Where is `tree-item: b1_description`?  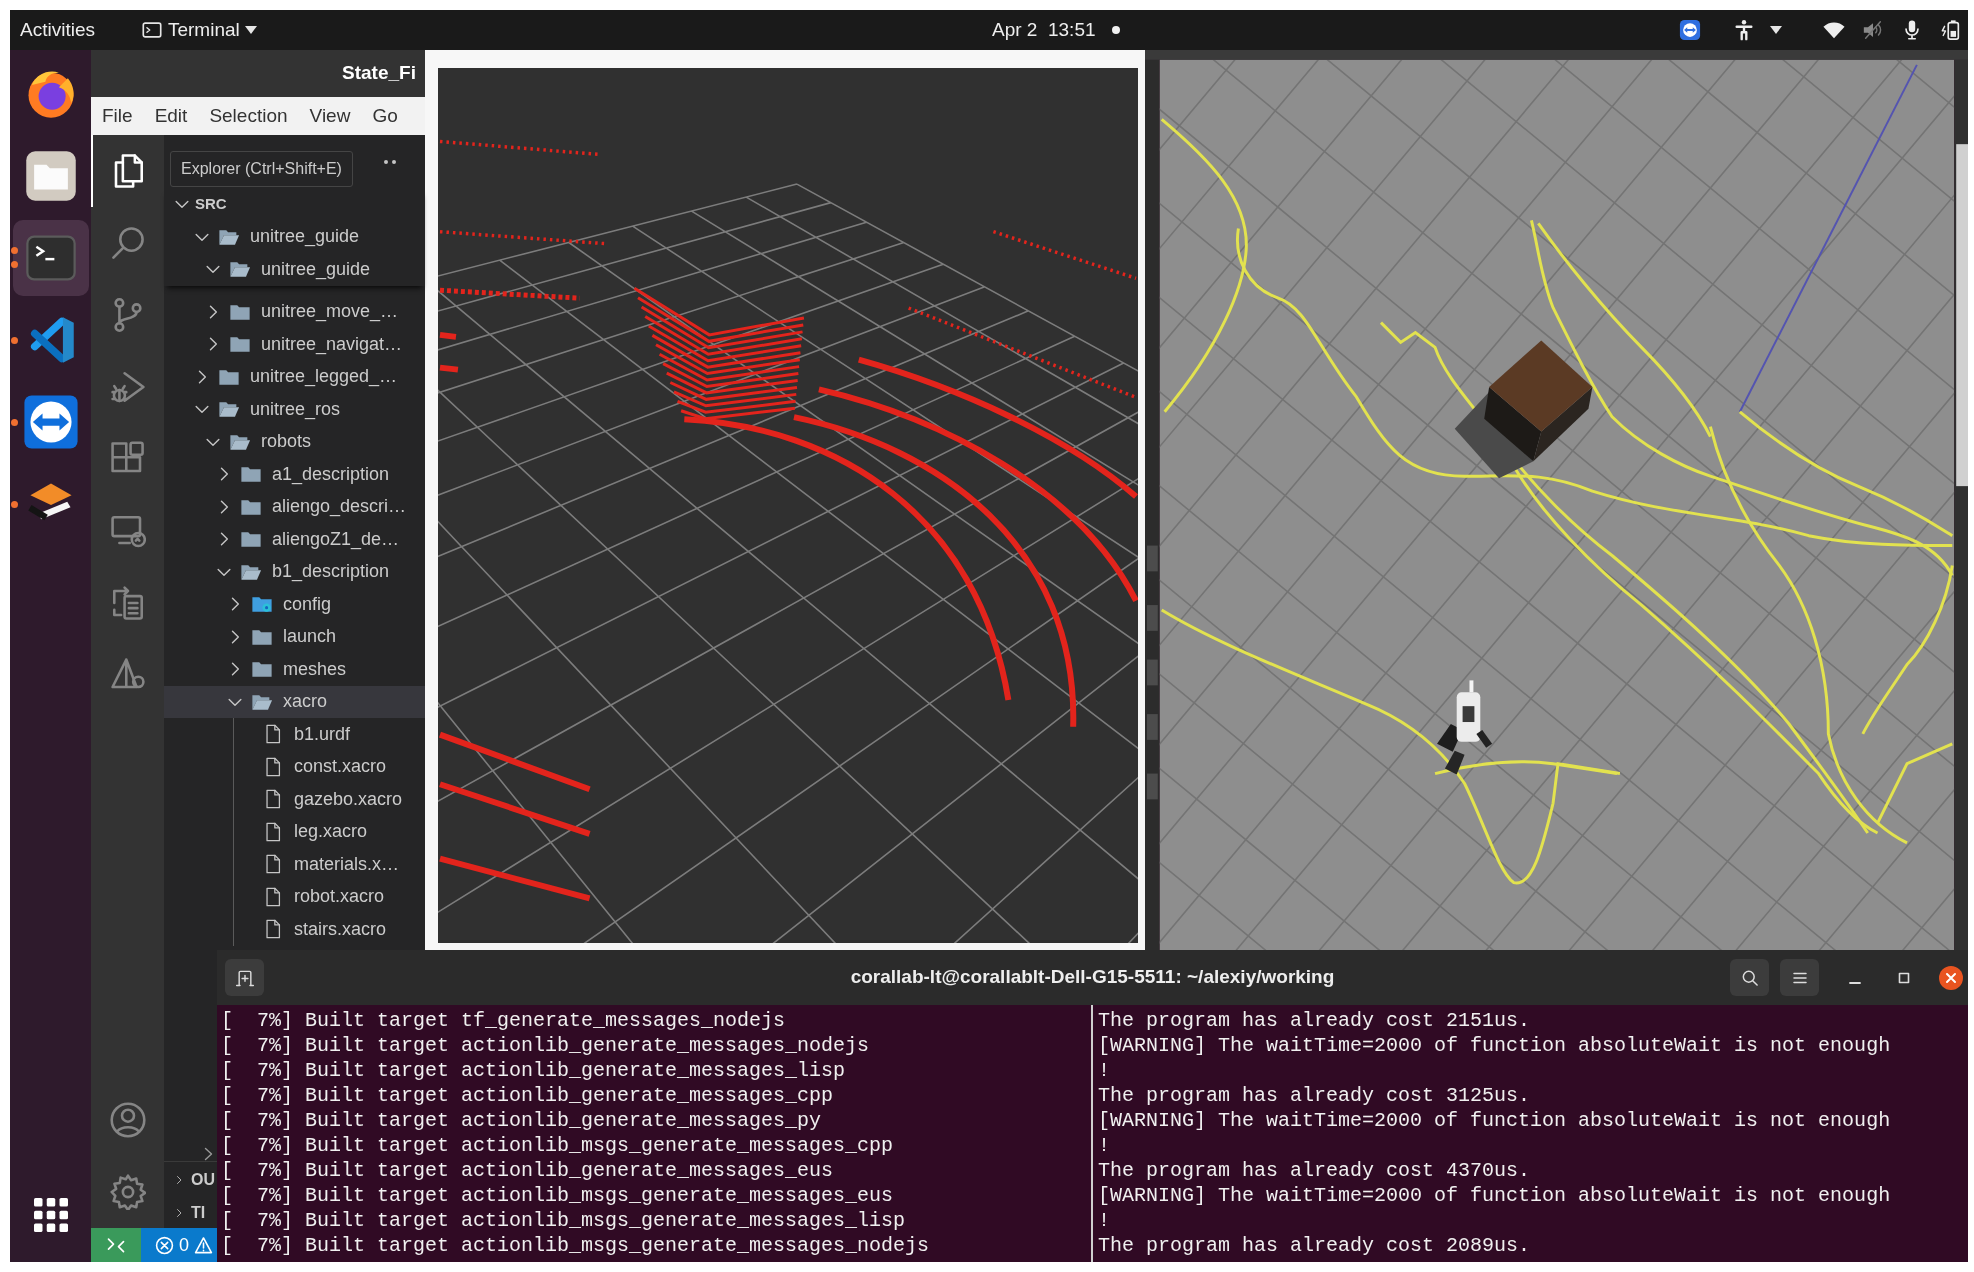
tree-item: b1_description is located at coordinates (294, 571).